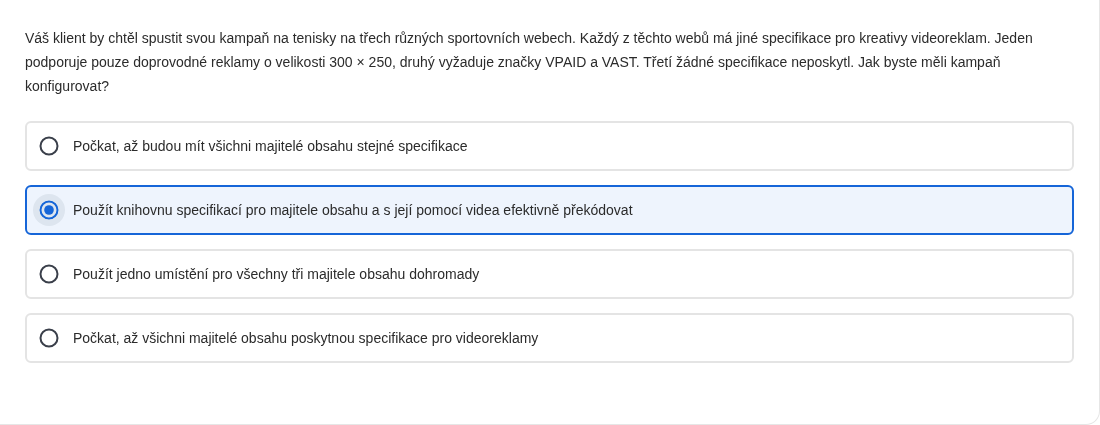 The image size is (1100, 425). I want to click on answer-option: Počkat, až budou mít všichni majitelé obsahu stejné specifikace, so click(549, 146).